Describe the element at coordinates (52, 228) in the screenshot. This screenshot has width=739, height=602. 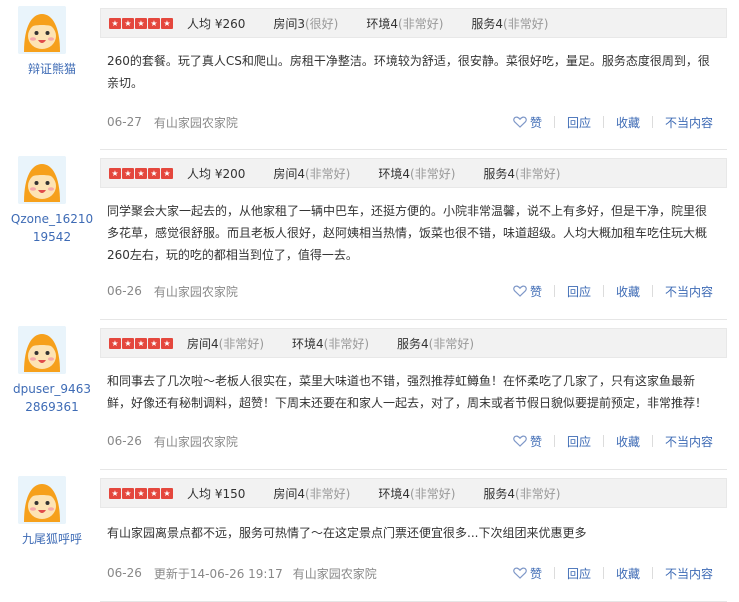
I see `username-link: Qzone_1621019542` at that location.